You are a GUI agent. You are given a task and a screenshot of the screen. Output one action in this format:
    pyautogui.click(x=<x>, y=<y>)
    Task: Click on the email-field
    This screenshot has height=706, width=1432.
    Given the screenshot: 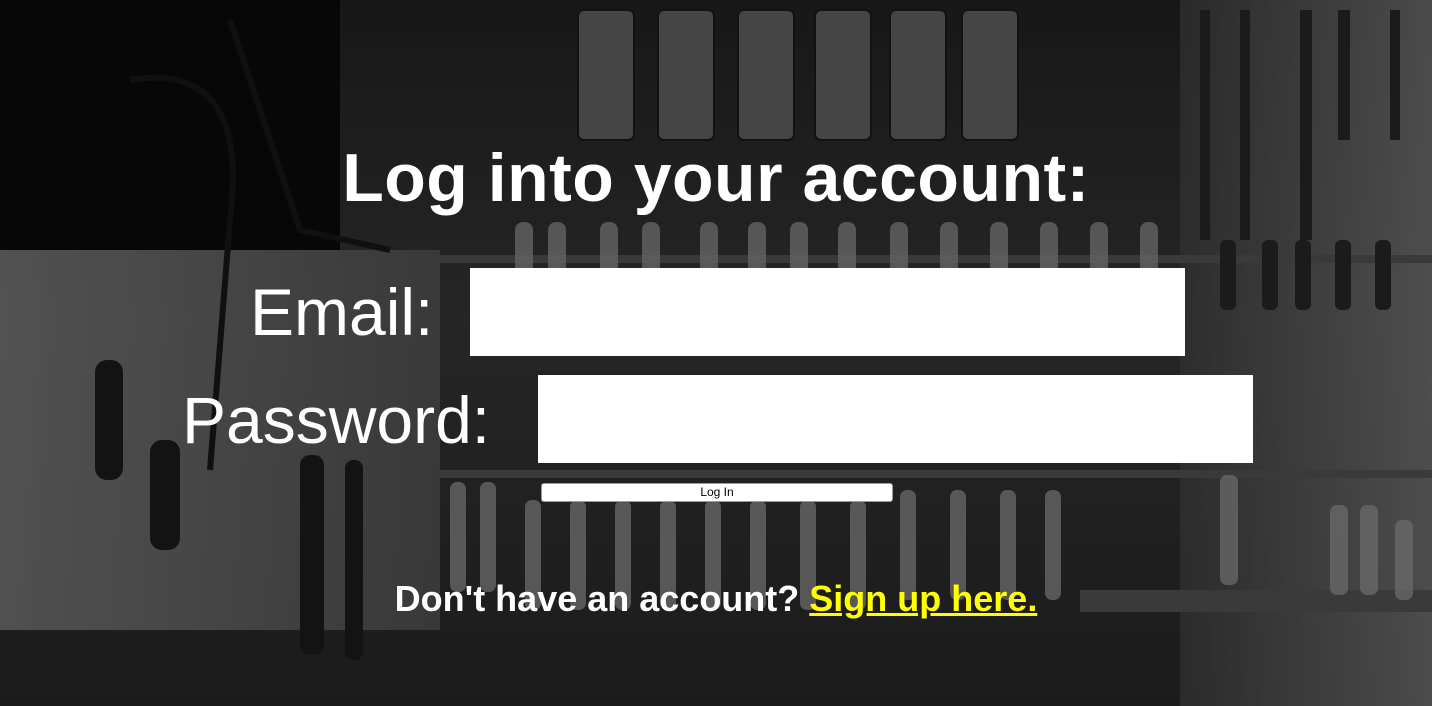 What is the action you would take?
    pyautogui.click(x=827, y=312)
    